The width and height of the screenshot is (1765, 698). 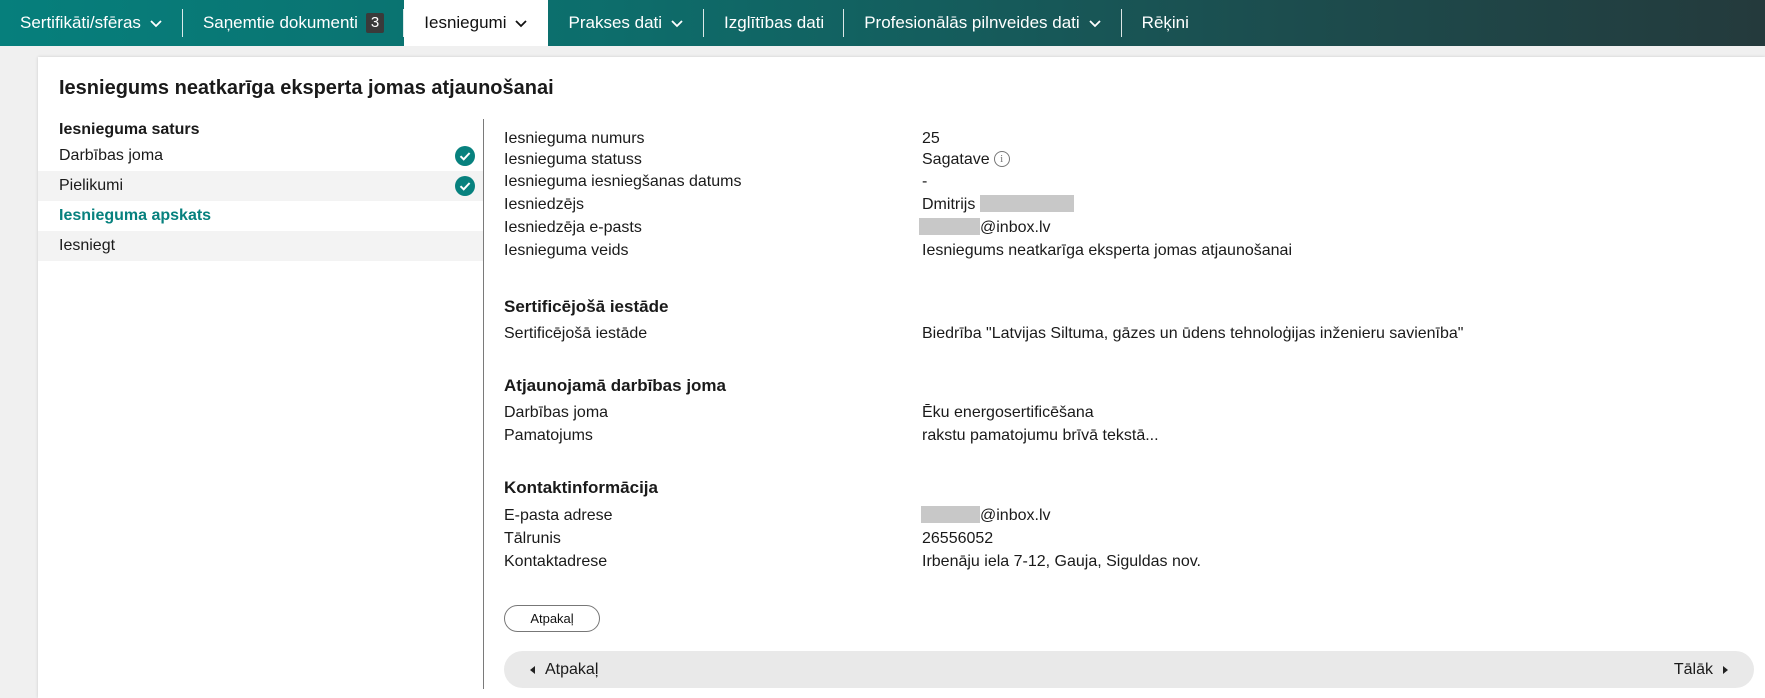 I want to click on nav-professional: Profesionālās pilnveides dati, so click(x=983, y=23).